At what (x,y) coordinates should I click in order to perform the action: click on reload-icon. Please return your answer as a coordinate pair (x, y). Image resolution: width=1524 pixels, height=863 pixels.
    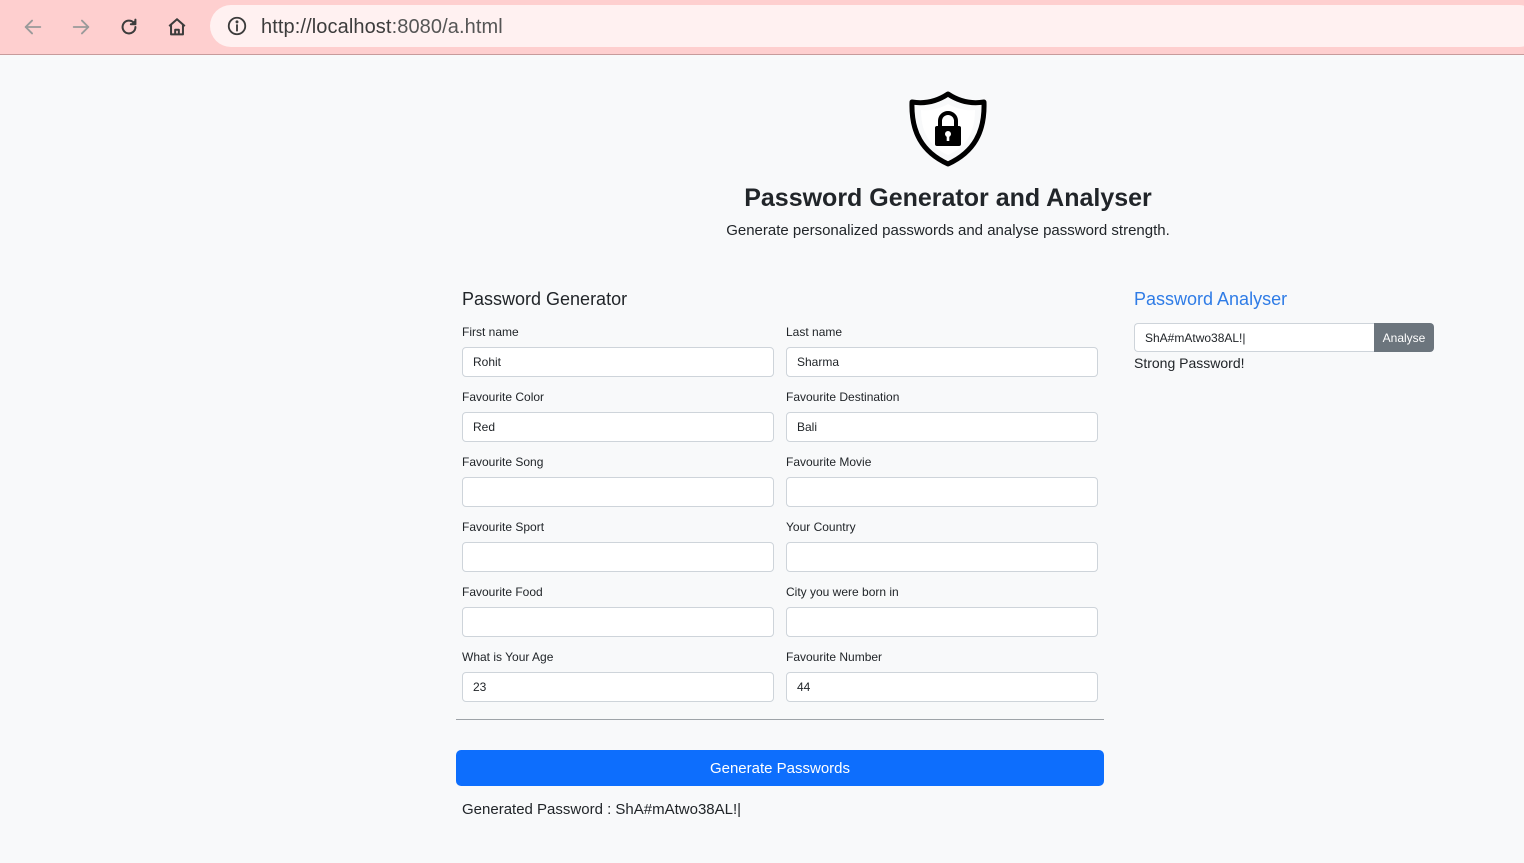
    Looking at the image, I should click on (129, 26).